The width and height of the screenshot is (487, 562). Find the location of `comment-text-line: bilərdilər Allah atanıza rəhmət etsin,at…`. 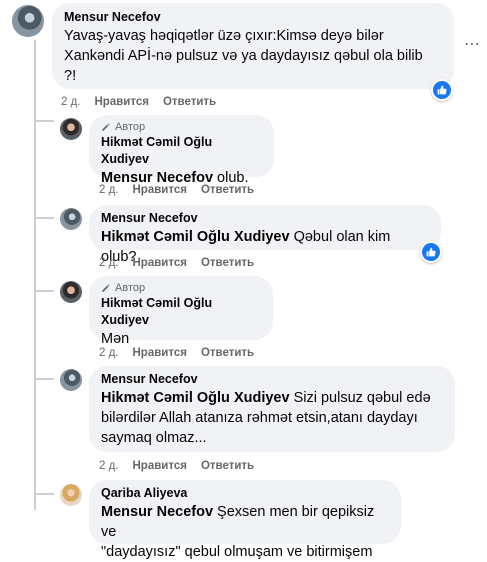

comment-text-line: bilərdilər Allah atanıza rəhmət etsin,at… is located at coordinates (259, 418).